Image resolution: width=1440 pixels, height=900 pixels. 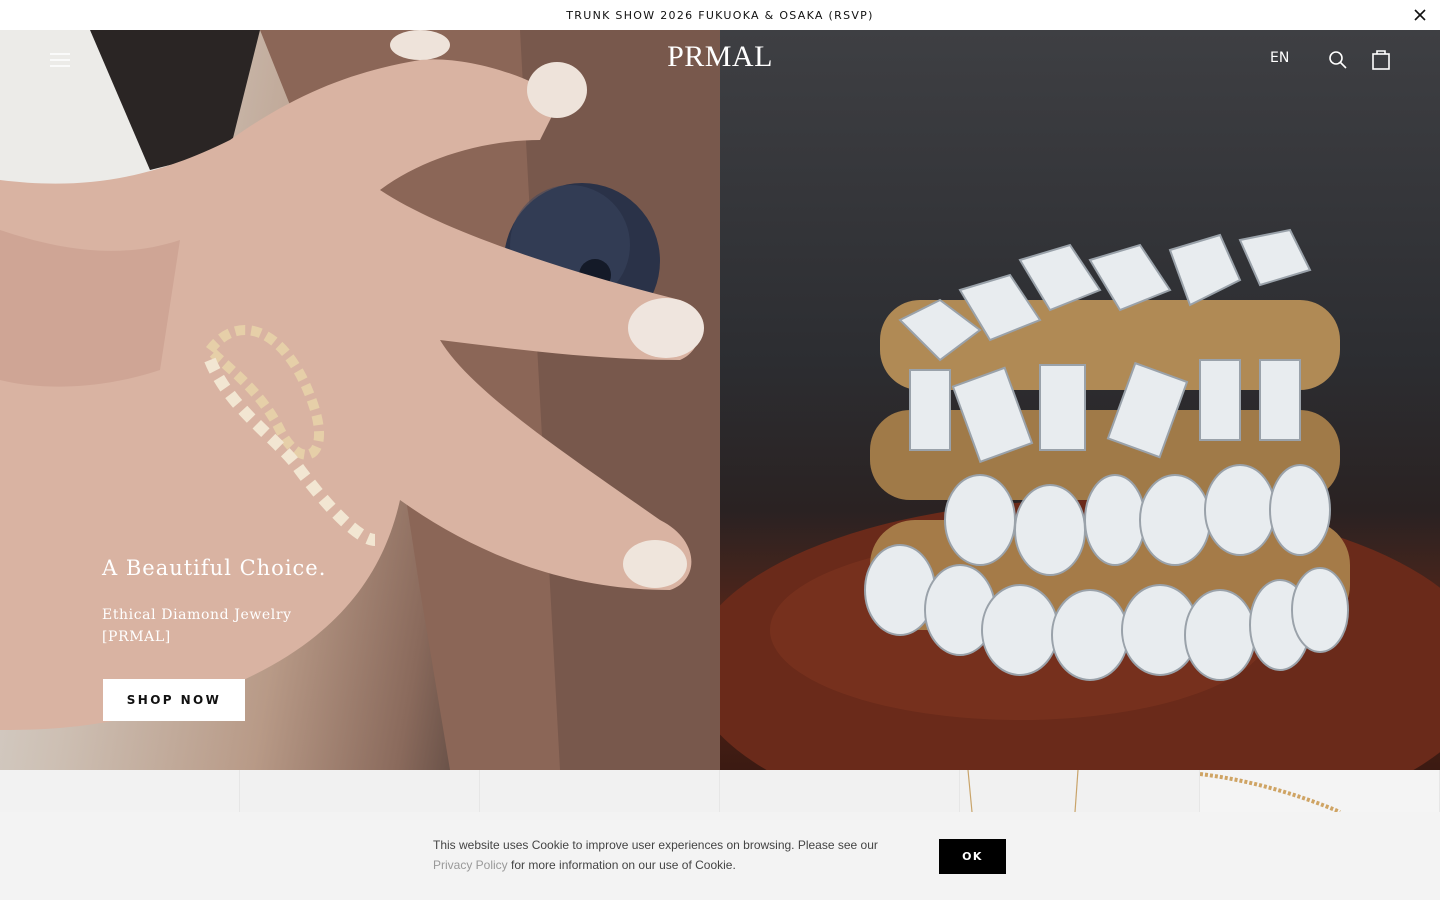 What do you see at coordinates (1279, 58) in the screenshot?
I see `language-selector: EN` at bounding box center [1279, 58].